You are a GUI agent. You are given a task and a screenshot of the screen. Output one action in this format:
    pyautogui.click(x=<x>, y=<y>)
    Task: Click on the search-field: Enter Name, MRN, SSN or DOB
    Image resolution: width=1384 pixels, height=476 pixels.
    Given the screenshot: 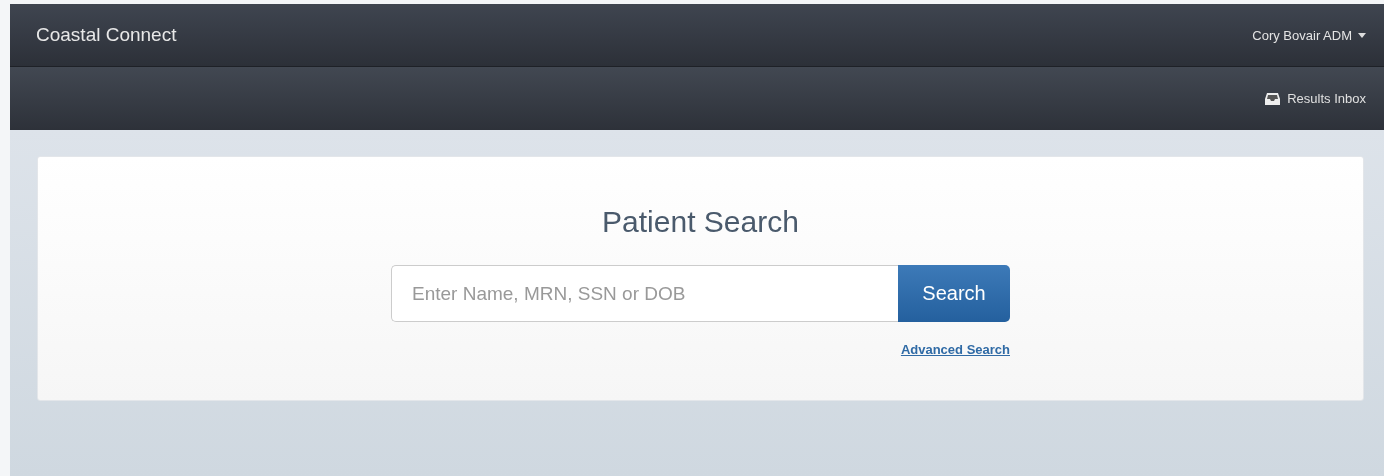 What is the action you would take?
    pyautogui.click(x=644, y=293)
    